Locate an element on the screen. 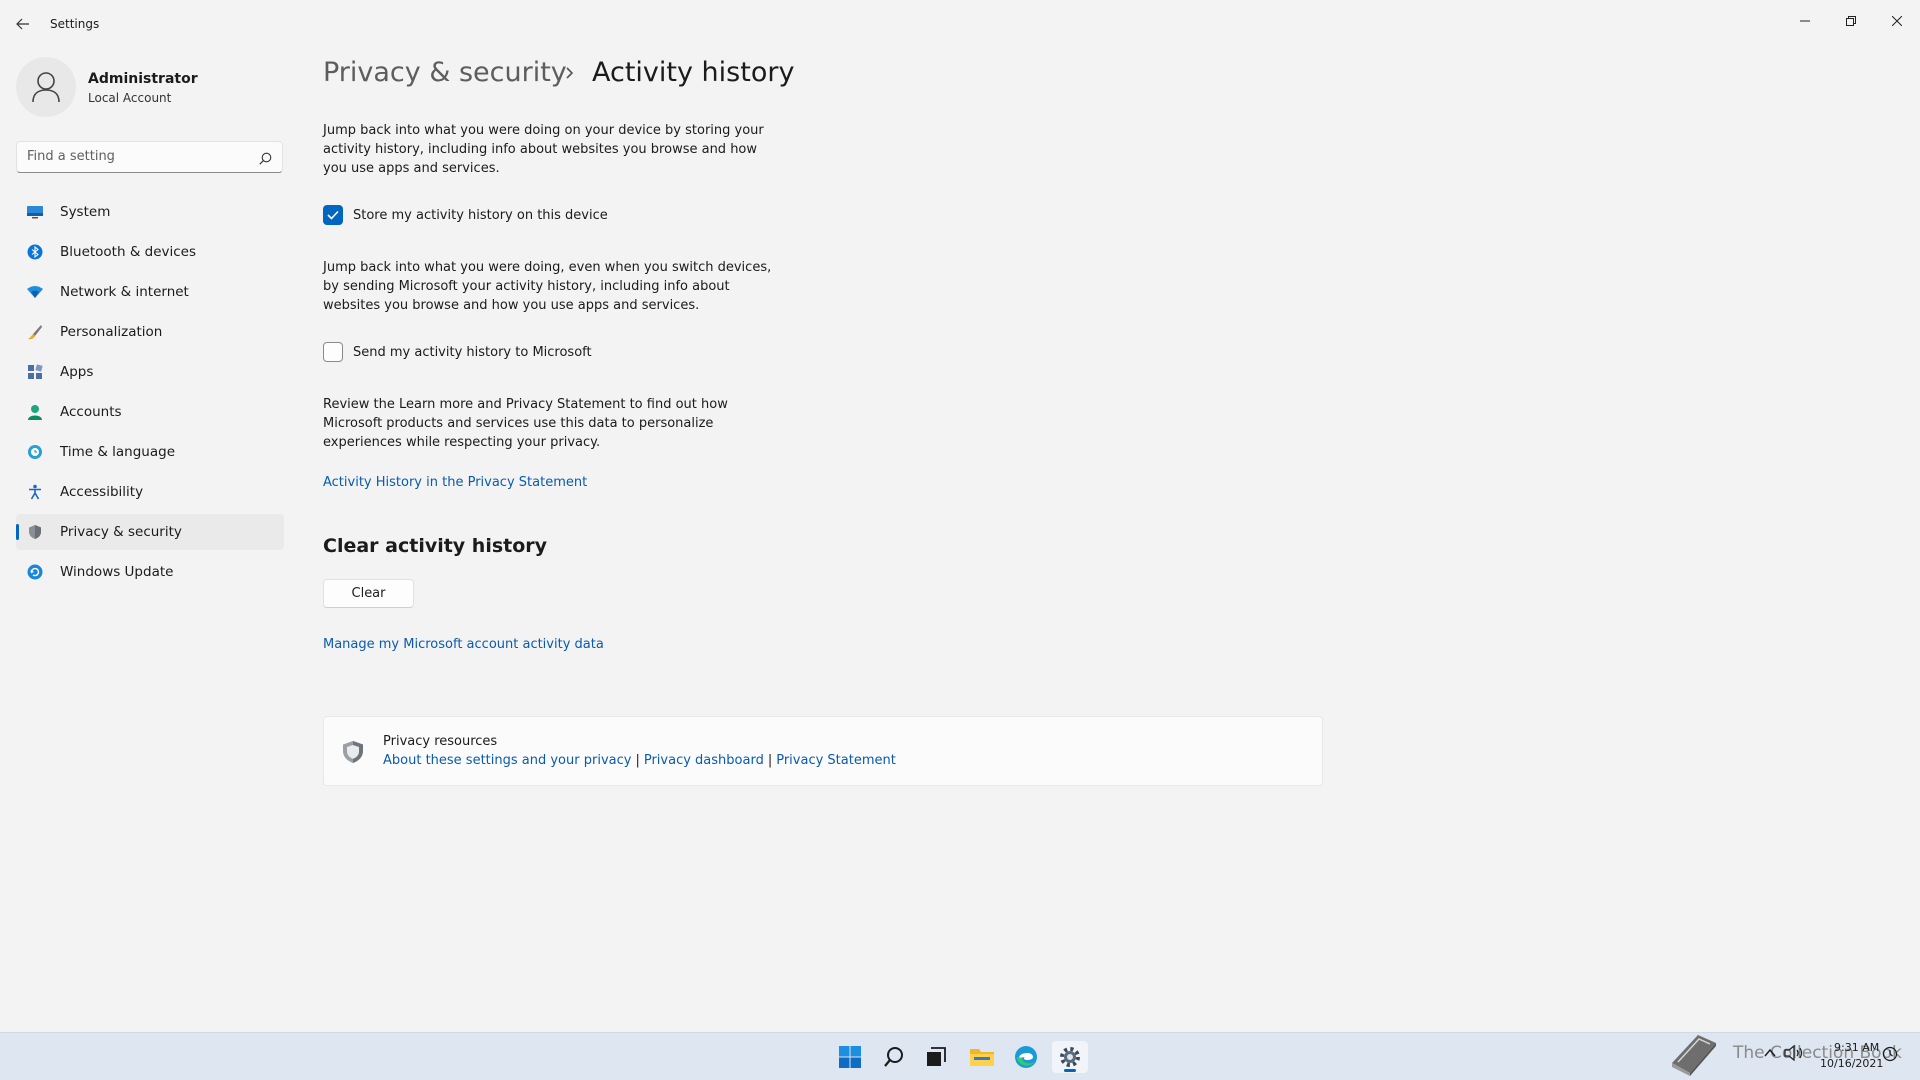 This screenshot has width=1920, height=1080. restore-icon is located at coordinates (1851, 21).